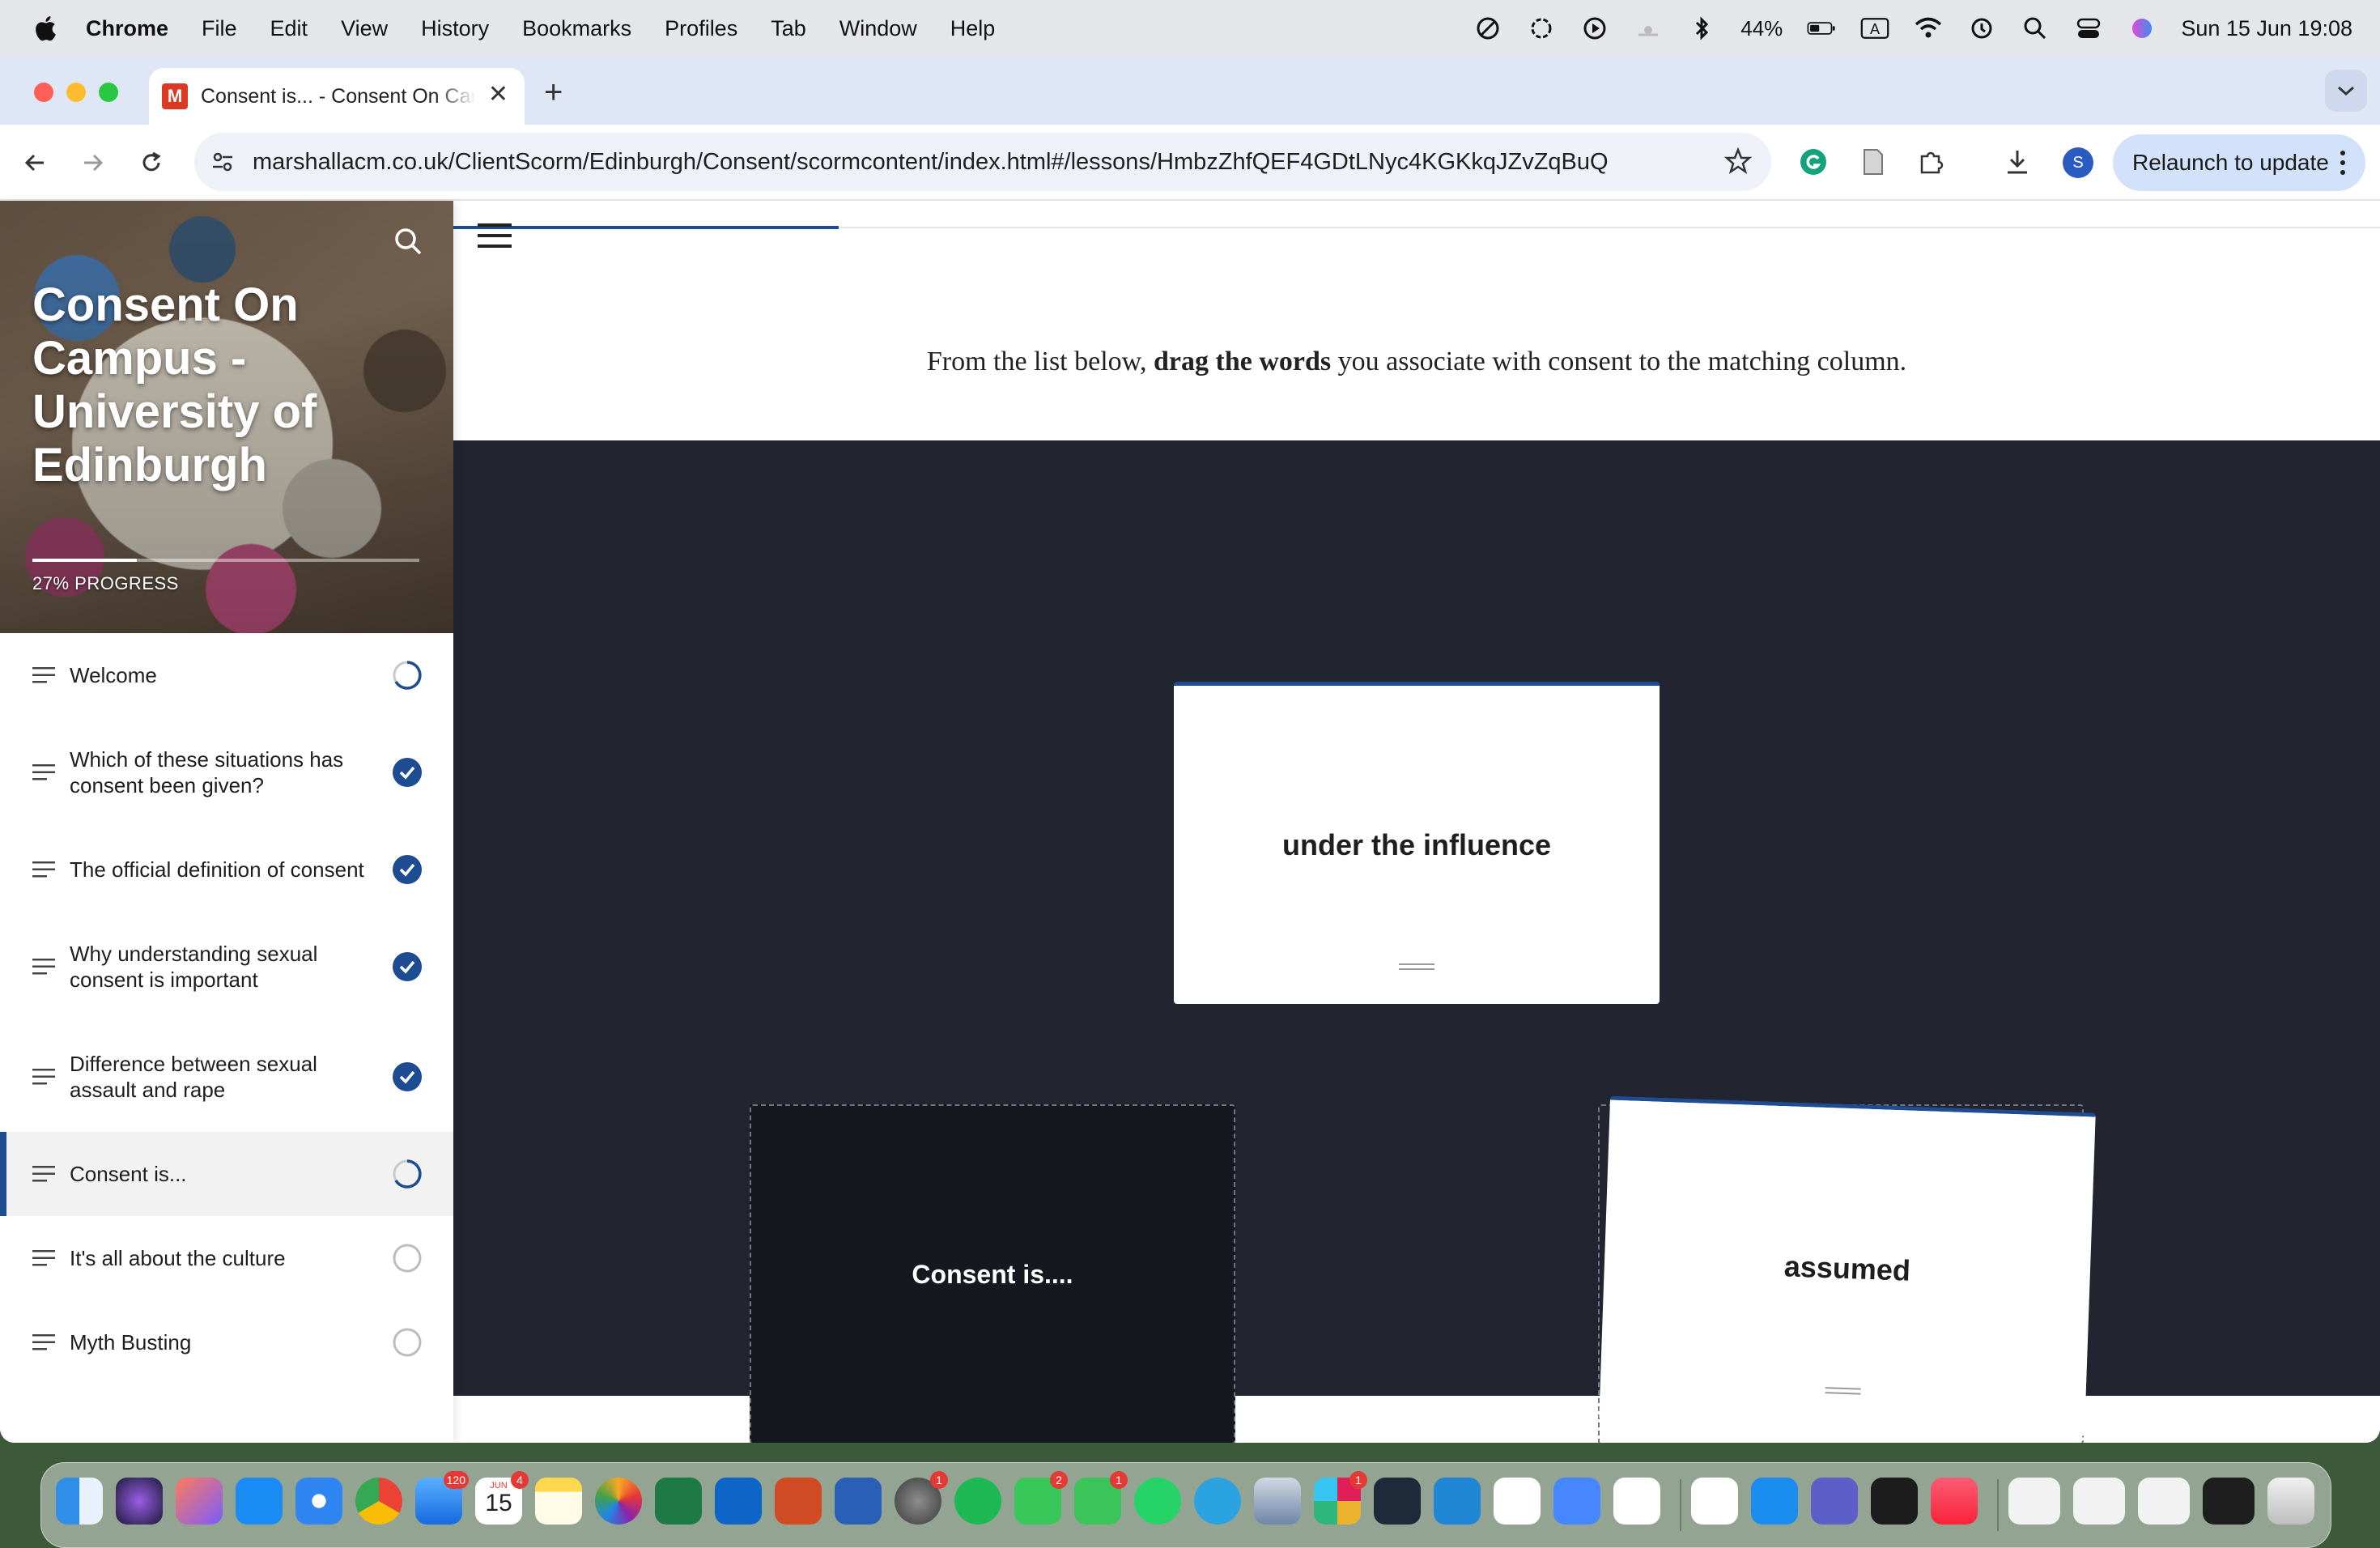 Image resolution: width=2380 pixels, height=1548 pixels. Describe the element at coordinates (1835, 1502) in the screenshot. I see `teams-icon` at that location.